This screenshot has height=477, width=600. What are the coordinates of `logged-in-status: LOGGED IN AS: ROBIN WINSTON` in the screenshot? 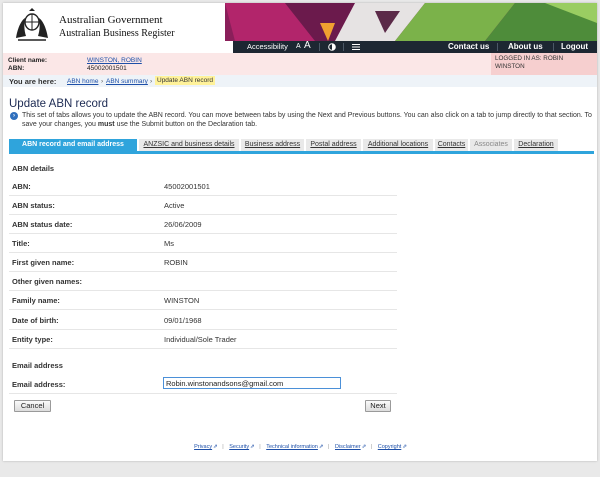 It's located at (544, 64).